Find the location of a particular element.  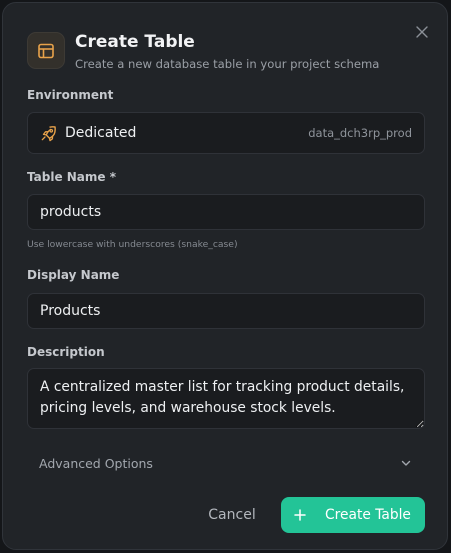

table-icon is located at coordinates (46, 50).